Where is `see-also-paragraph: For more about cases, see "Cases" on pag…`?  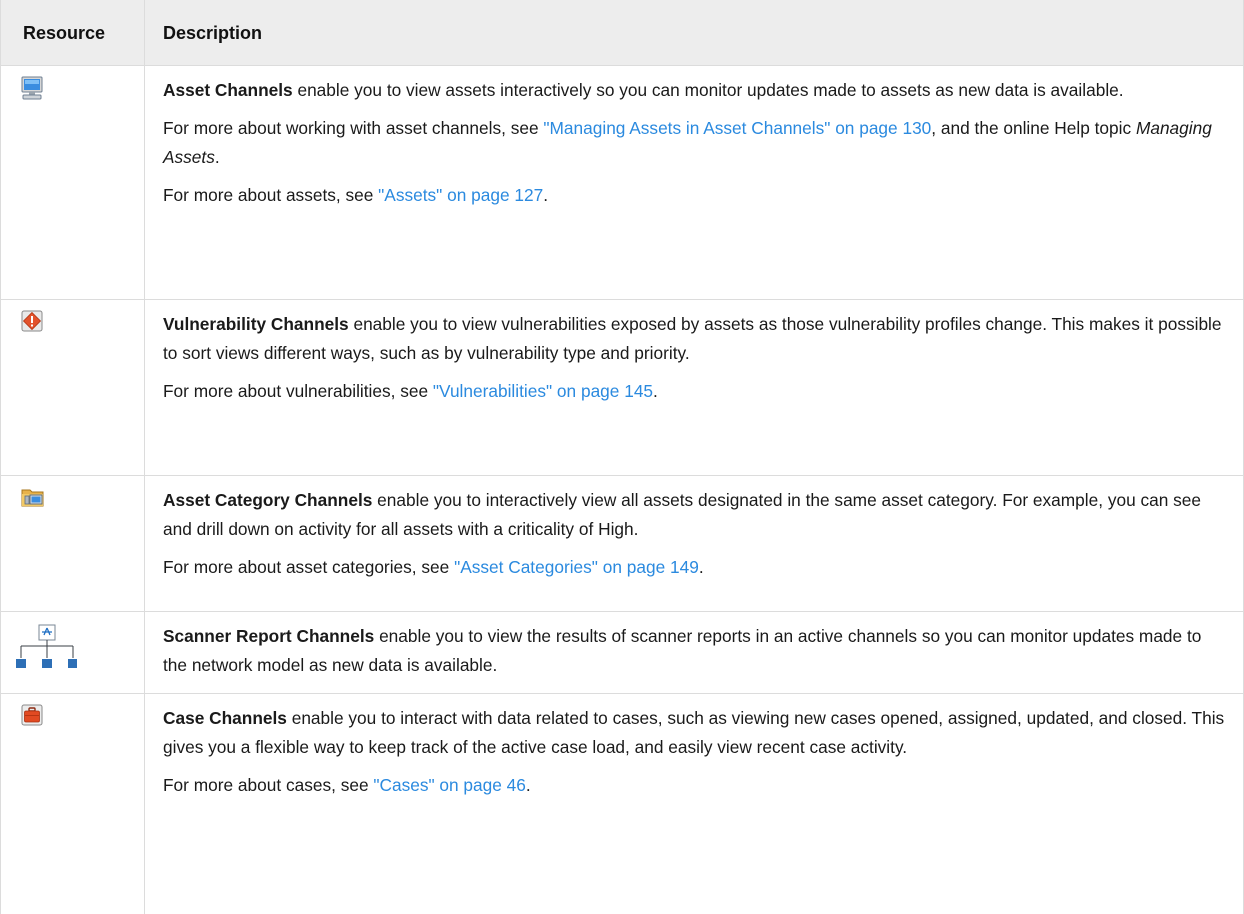 see-also-paragraph: For more about cases, see "Cases" on pag… is located at coordinates (694, 785).